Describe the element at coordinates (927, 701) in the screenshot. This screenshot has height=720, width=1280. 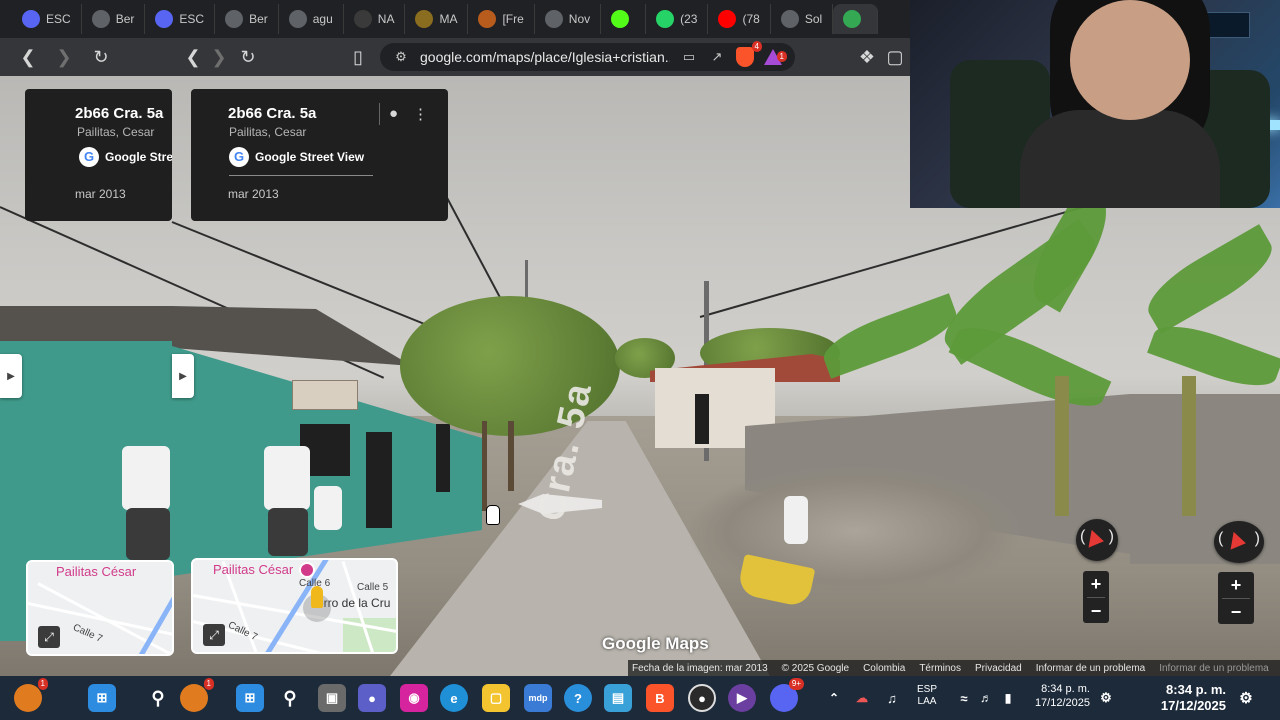
I see `keyboard-layout: LAA` at that location.